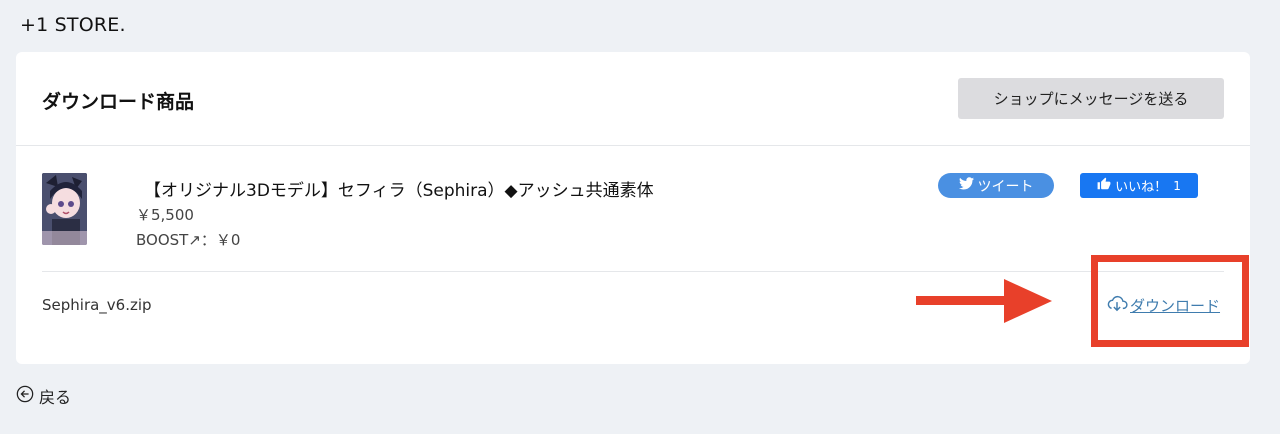 This screenshot has height=434, width=1280. Describe the element at coordinates (165, 215) in the screenshot. I see `product-price: ￥5,500` at that location.